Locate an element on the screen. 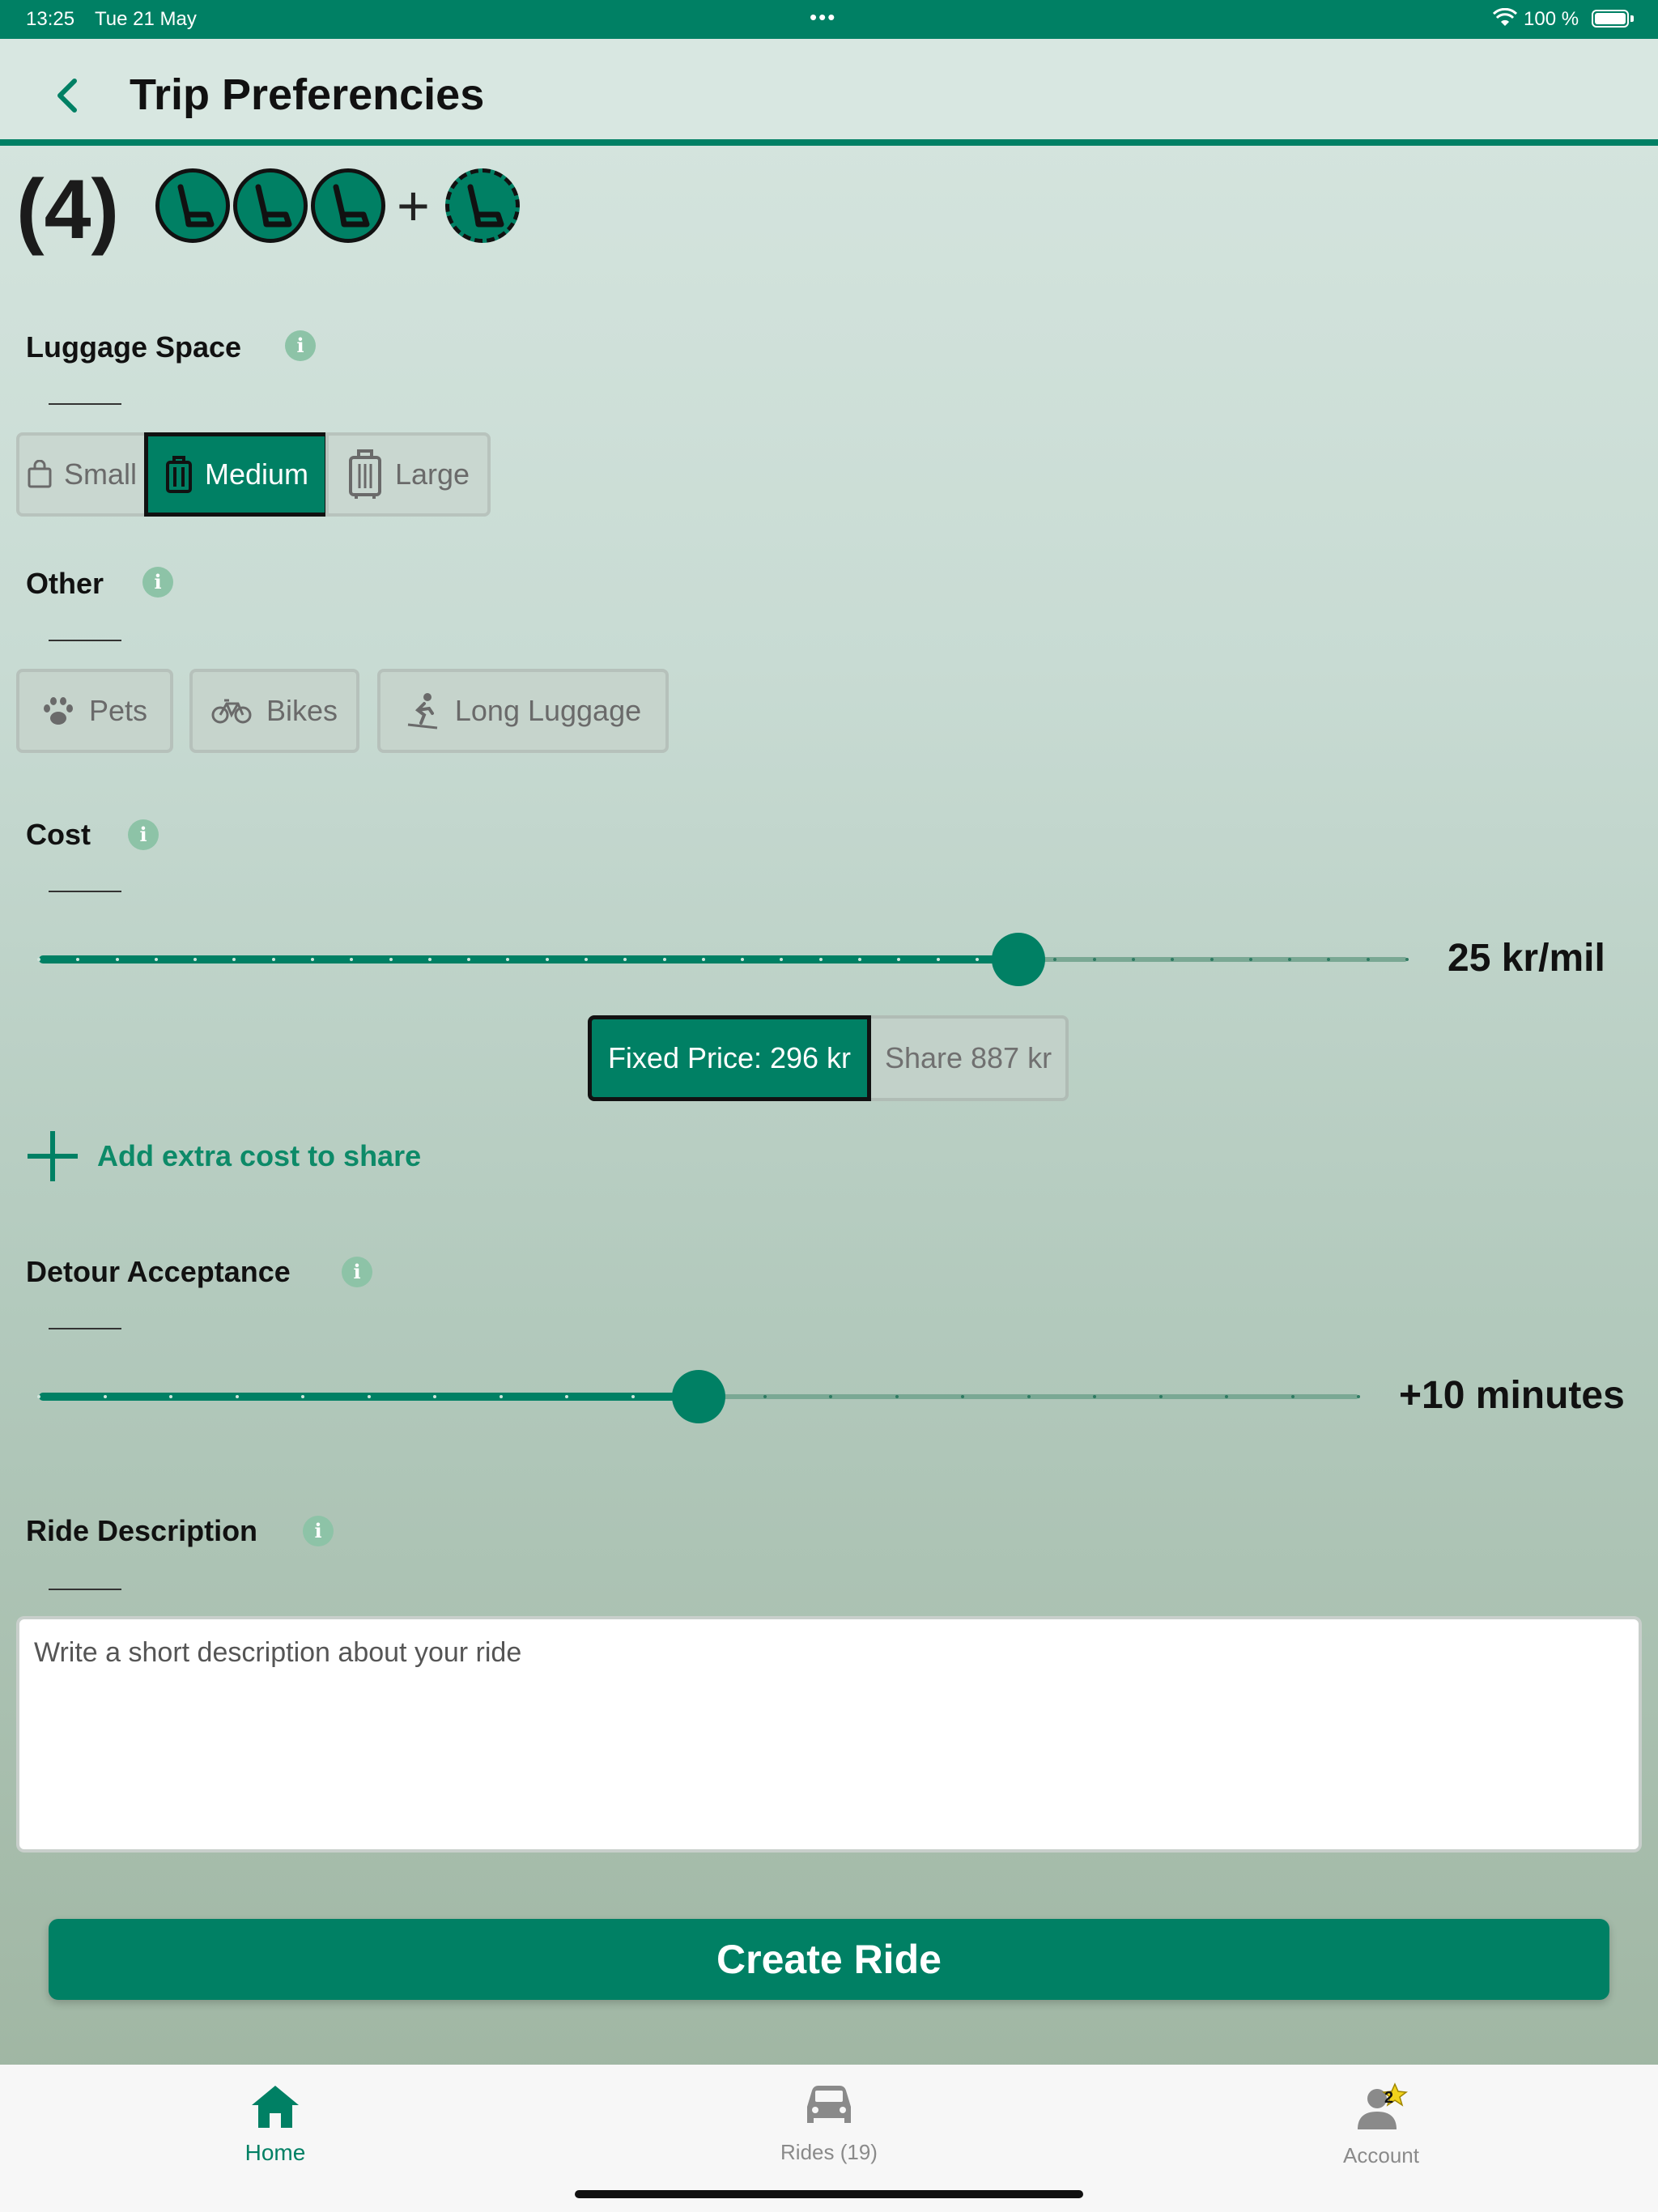 The image size is (1658, 2212). add-extra-cost-button: Add extra cost to share is located at coordinates (224, 1156).